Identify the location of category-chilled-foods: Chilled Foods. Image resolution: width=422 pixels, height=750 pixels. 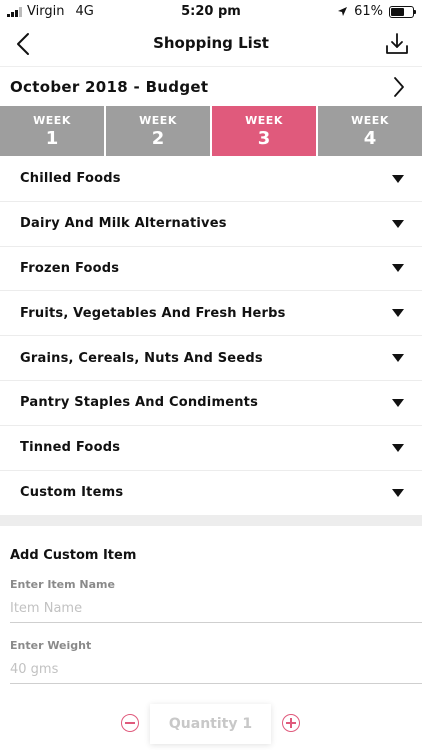
(211, 179).